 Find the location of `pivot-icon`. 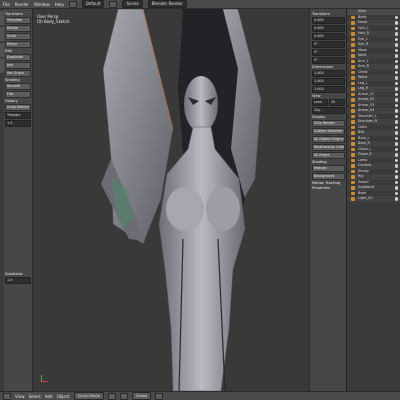

pivot-icon is located at coordinates (123, 396).